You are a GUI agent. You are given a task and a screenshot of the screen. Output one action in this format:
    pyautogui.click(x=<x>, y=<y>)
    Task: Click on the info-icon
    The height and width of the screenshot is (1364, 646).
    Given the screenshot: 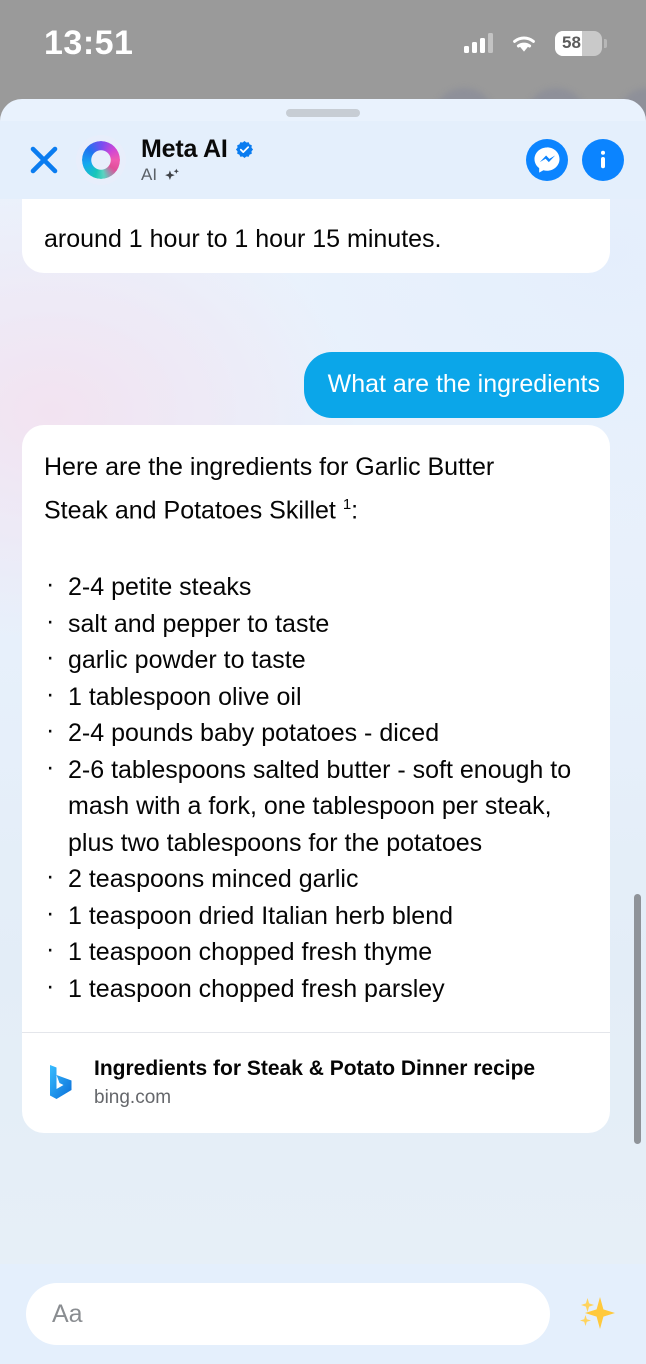 What is the action you would take?
    pyautogui.click(x=603, y=159)
    